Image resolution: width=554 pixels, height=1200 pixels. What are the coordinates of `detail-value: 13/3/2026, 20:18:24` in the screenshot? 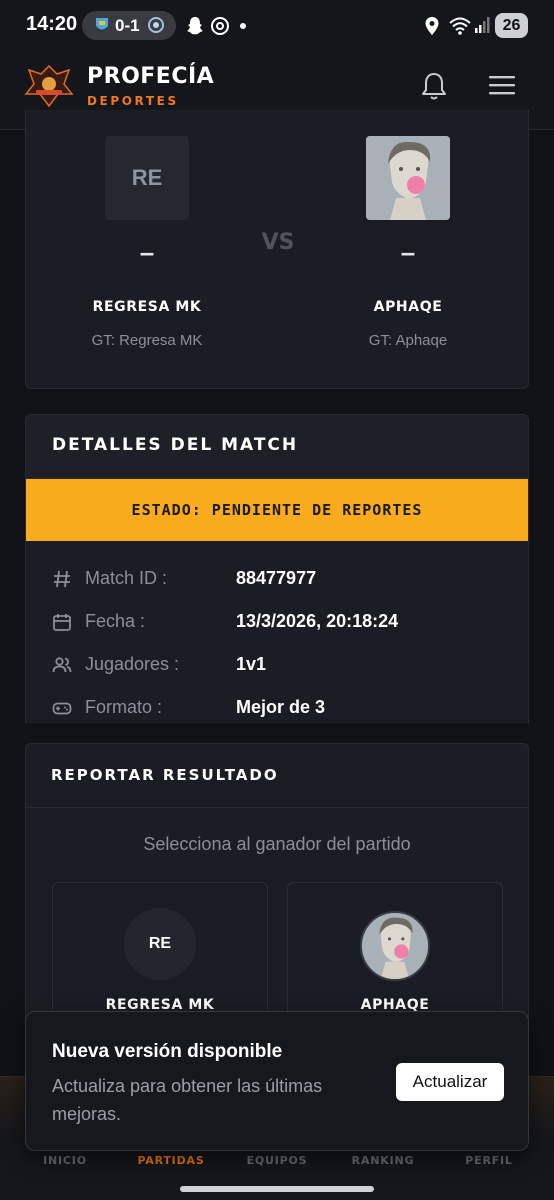 It's located at (317, 621).